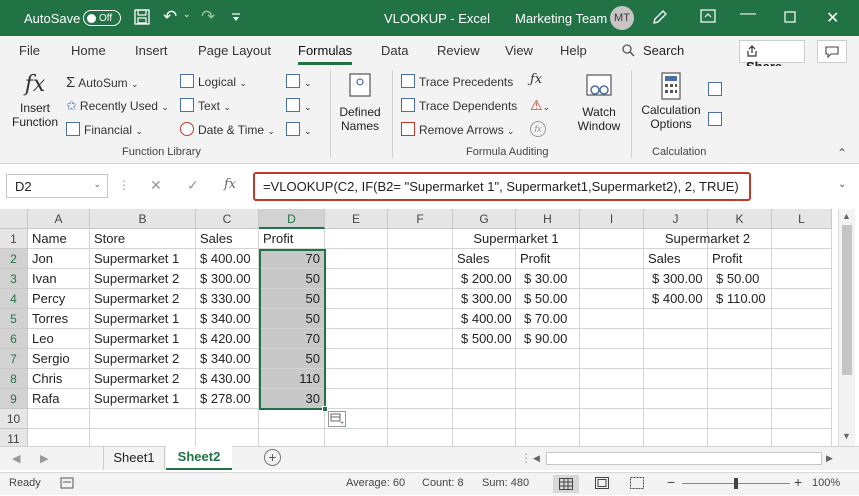 This screenshot has height=496, width=859. Describe the element at coordinates (14, 379) in the screenshot. I see `row-header-8: 8` at that location.